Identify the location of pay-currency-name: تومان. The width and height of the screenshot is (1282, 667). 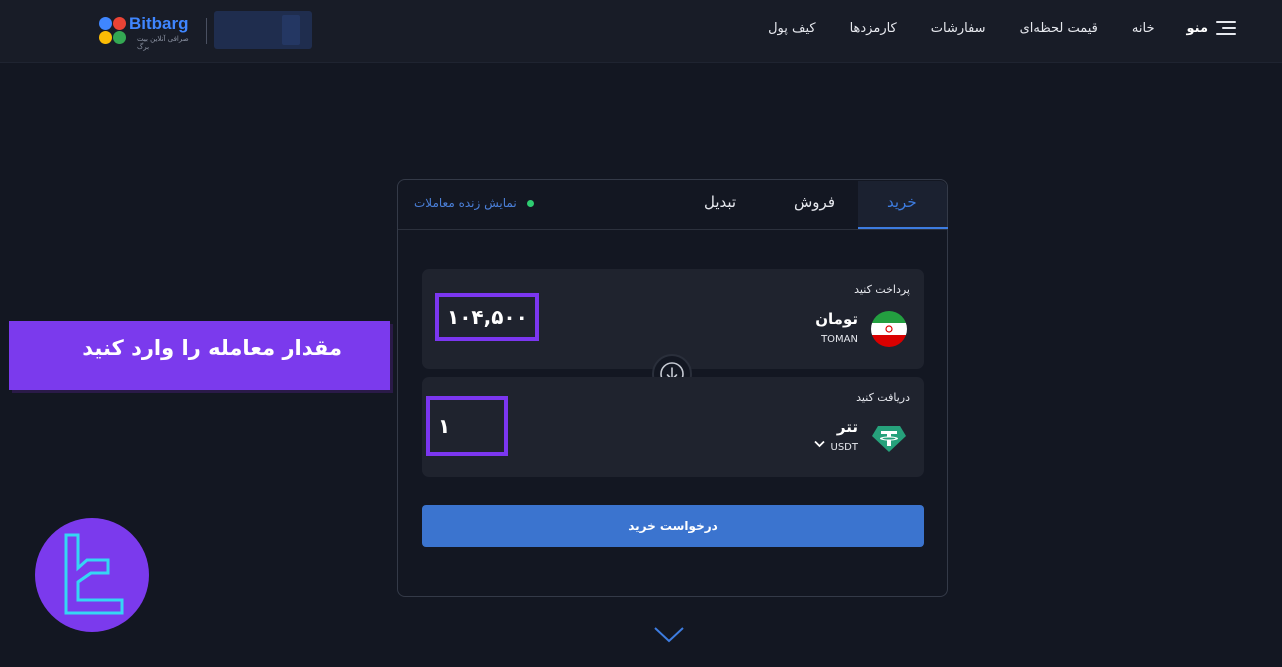
(836, 319).